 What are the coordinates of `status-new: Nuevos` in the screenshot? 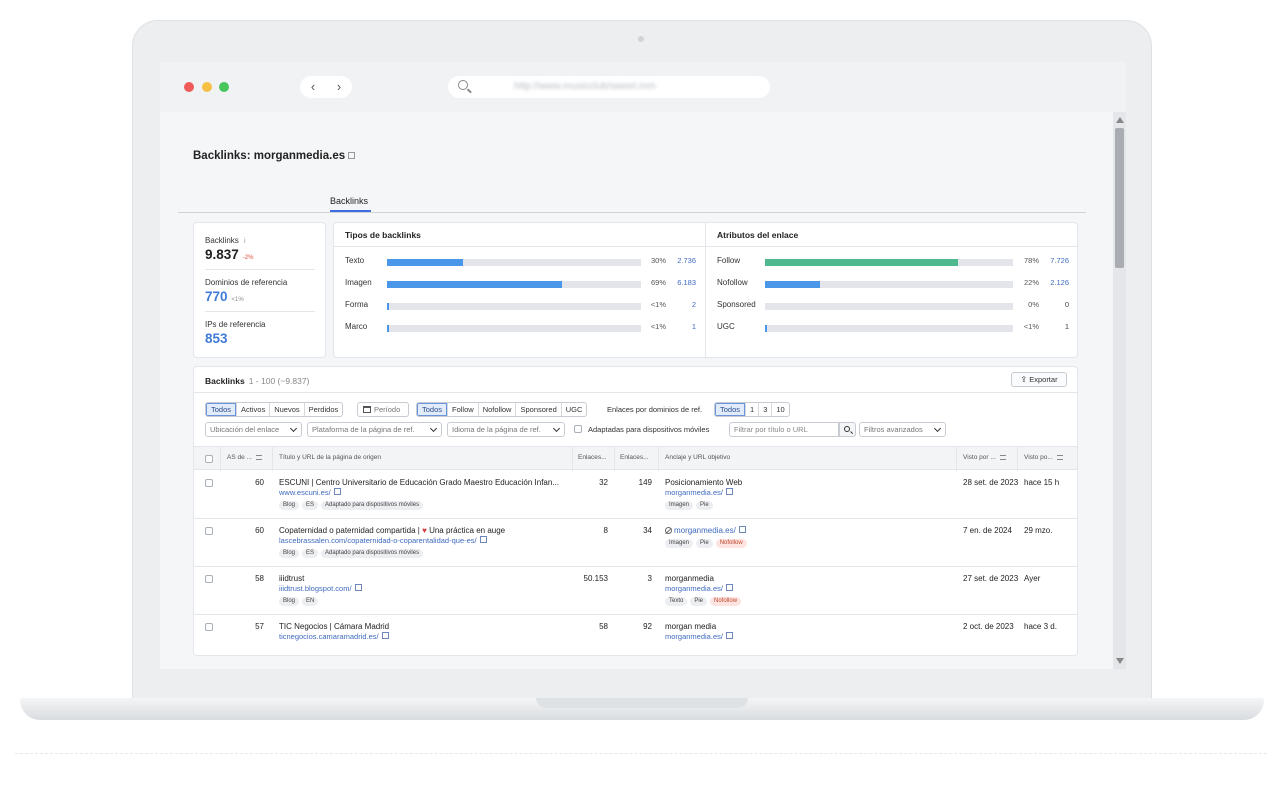 It's located at (286, 409).